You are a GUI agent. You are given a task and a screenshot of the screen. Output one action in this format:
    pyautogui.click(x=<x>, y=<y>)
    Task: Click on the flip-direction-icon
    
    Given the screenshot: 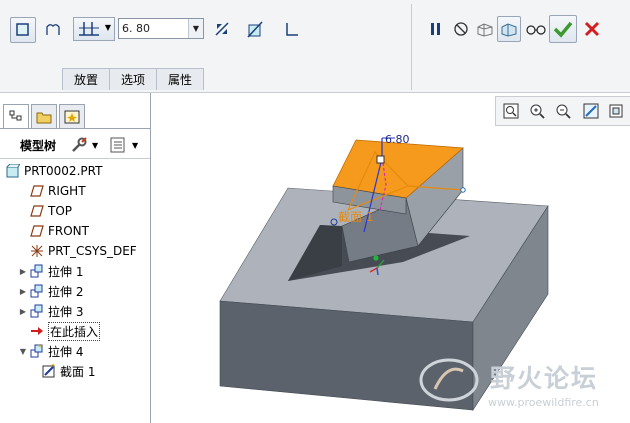 What is the action you would take?
    pyautogui.click(x=222, y=29)
    